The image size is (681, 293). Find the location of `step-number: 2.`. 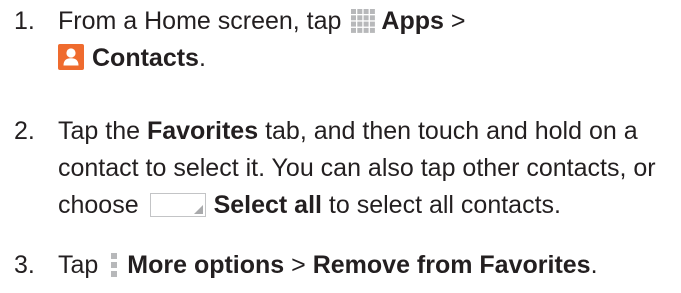

step-number: 2. is located at coordinates (24, 131).